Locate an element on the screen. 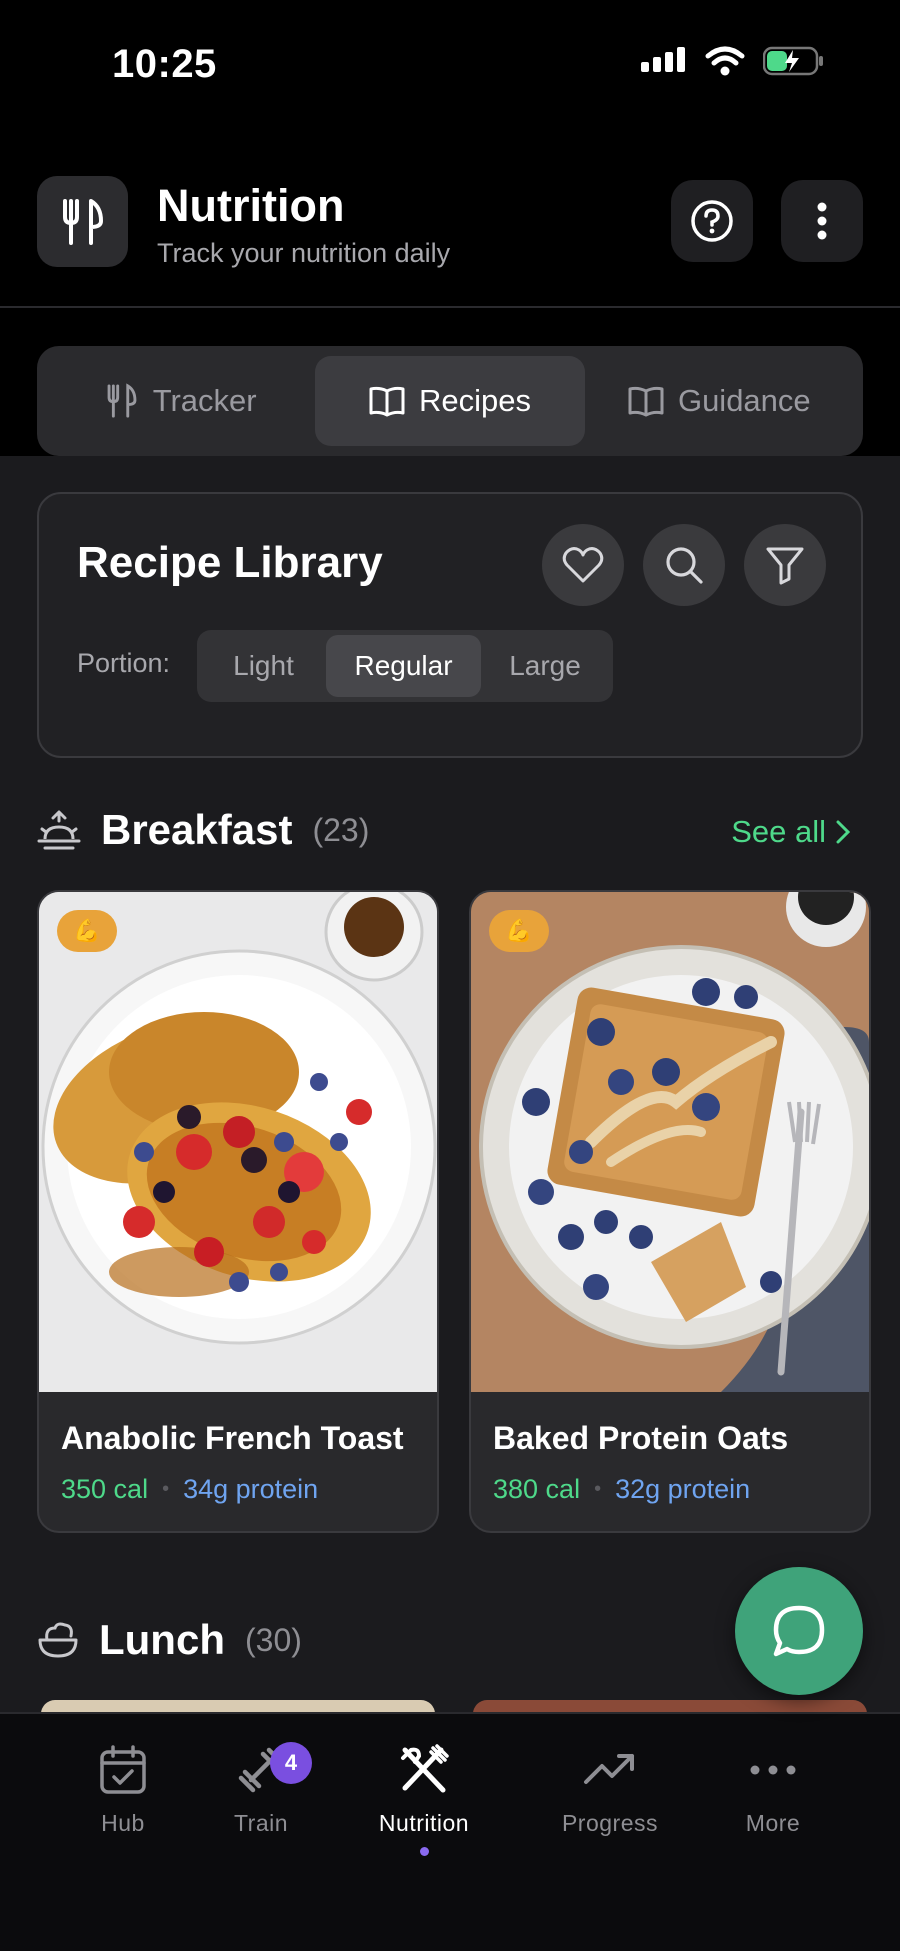 Image resolution: width=900 pixels, height=1951 pixels. portion-label: Portion: is located at coordinates (124, 663).